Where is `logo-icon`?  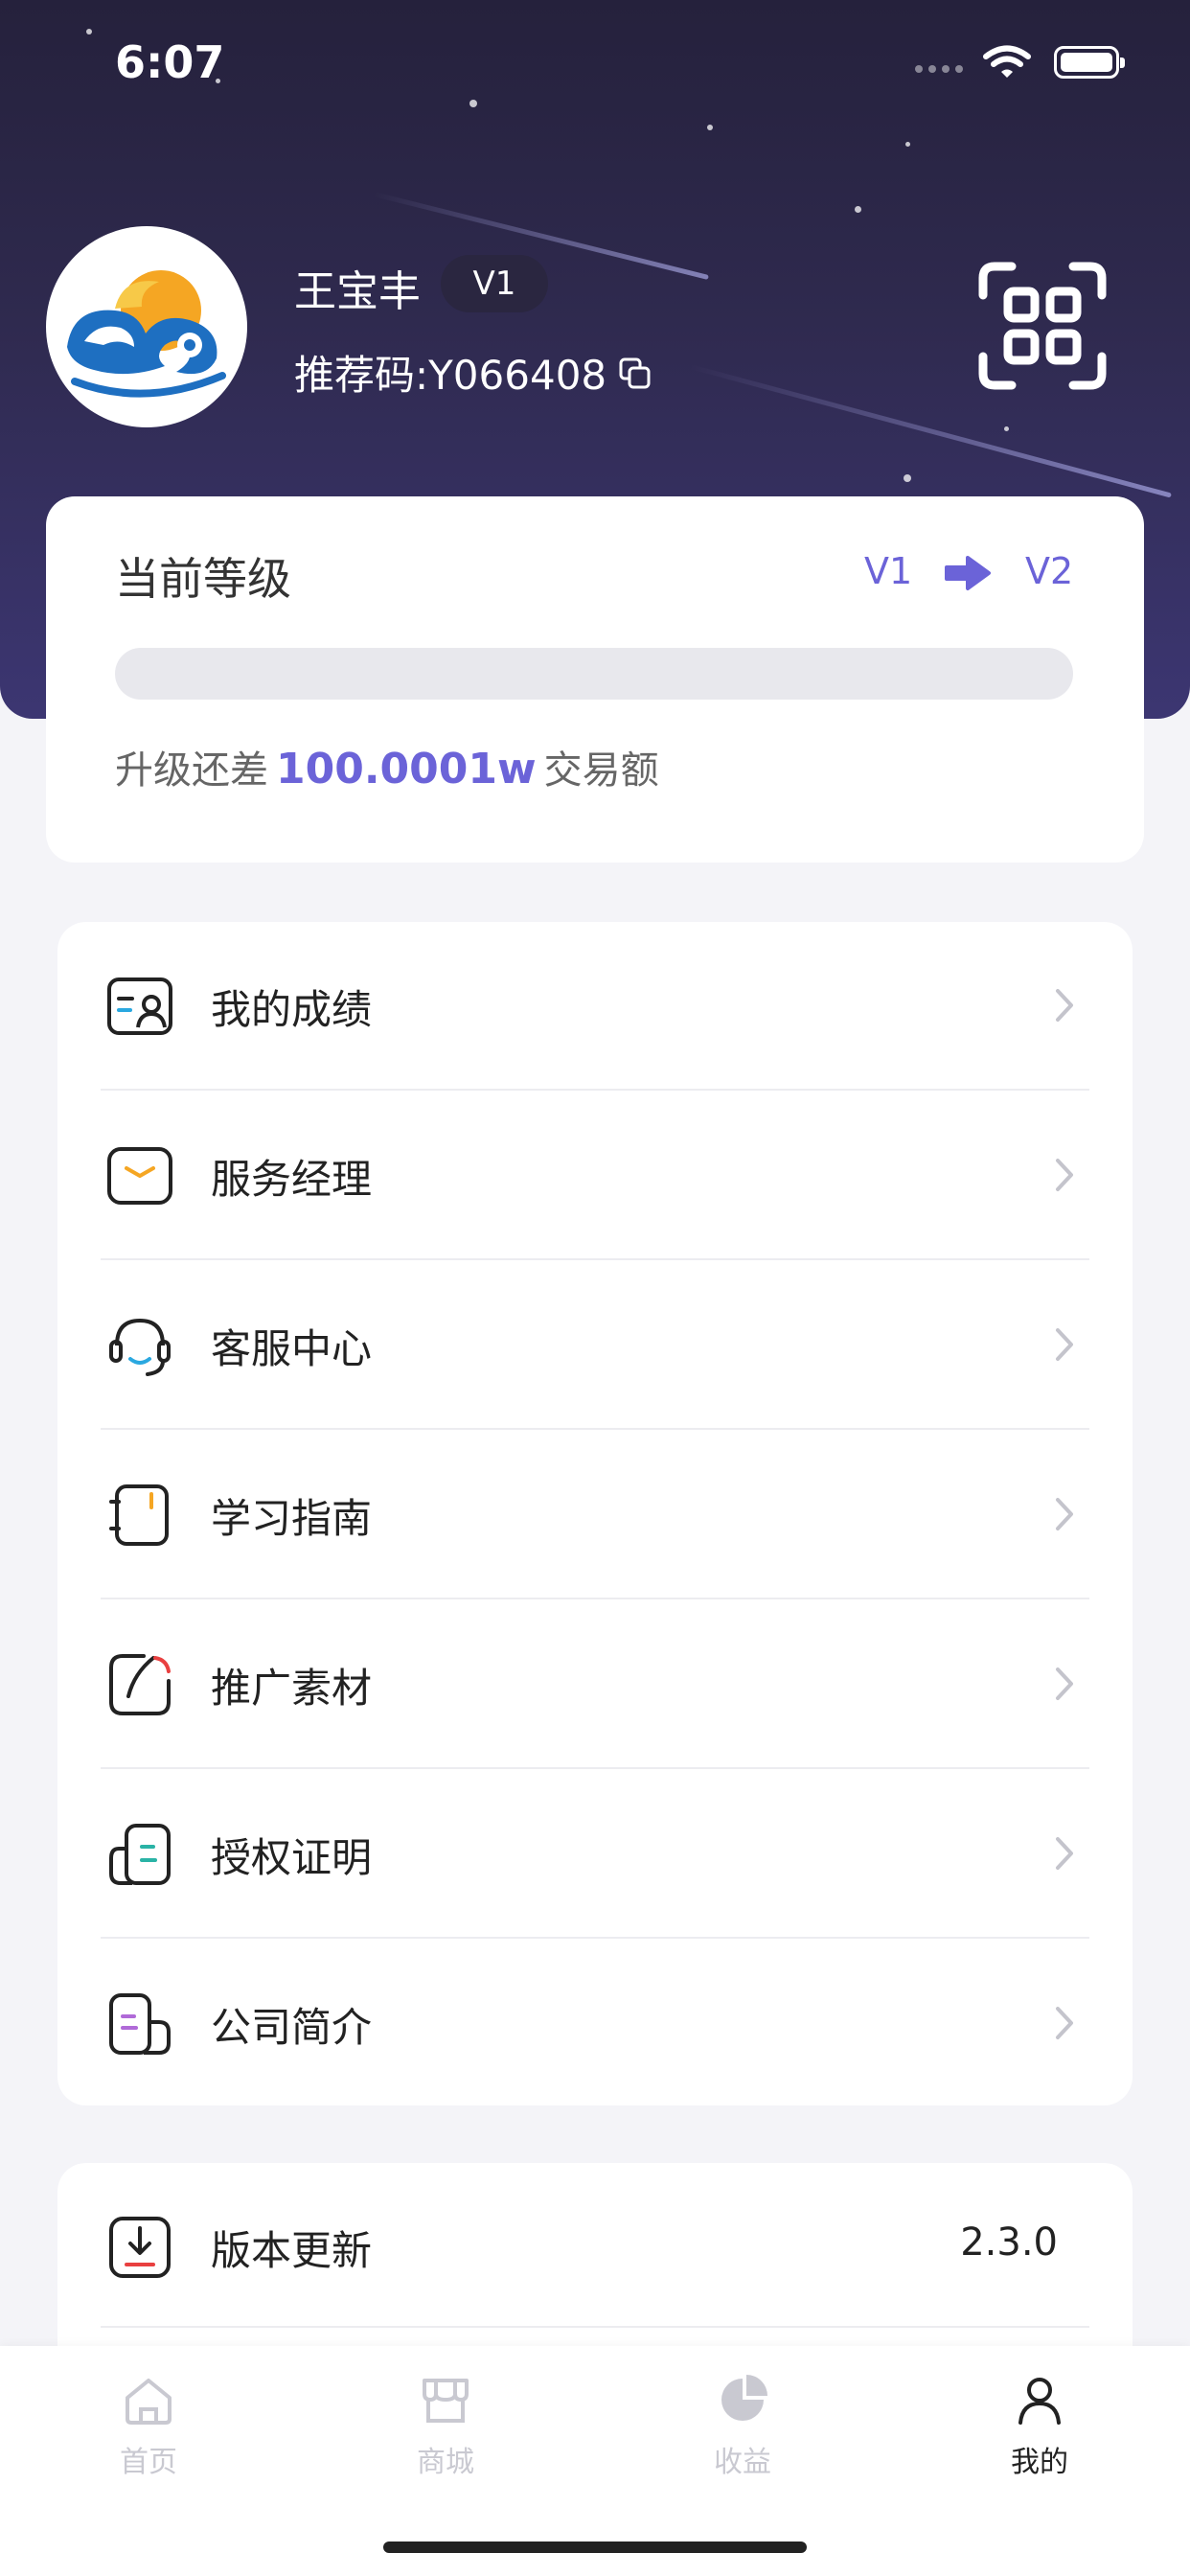
logo-icon is located at coordinates (147, 334).